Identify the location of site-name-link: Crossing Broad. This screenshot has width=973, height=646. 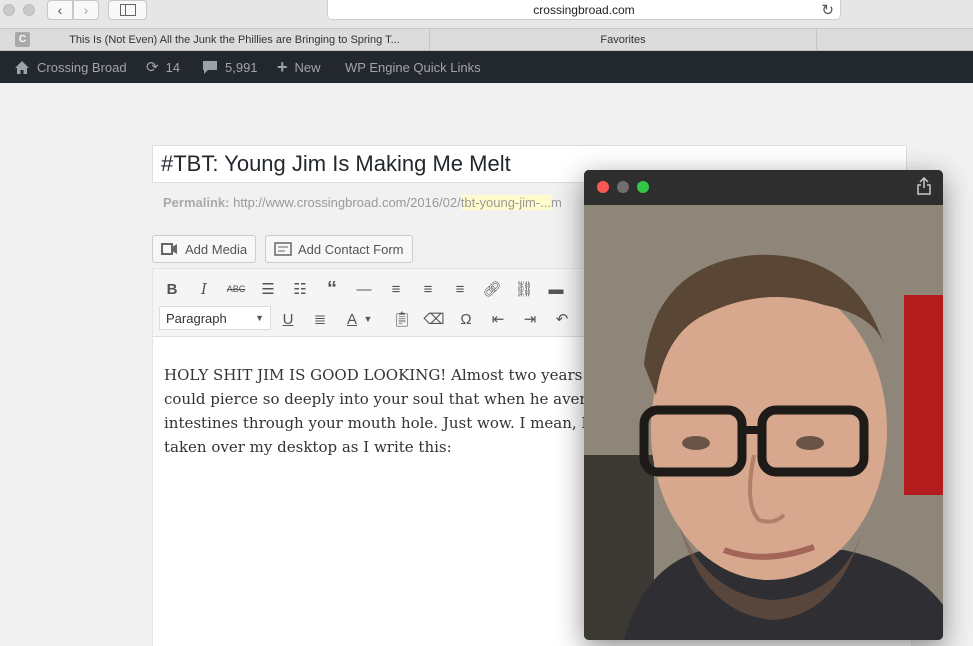
(70, 67).